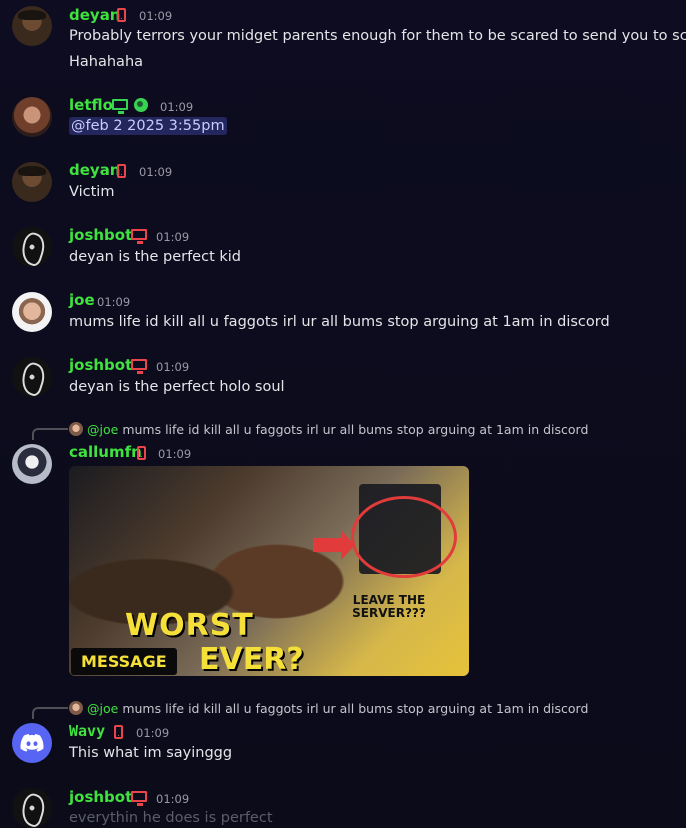  What do you see at coordinates (189, 625) in the screenshot?
I see `embed-caption: WORST` at bounding box center [189, 625].